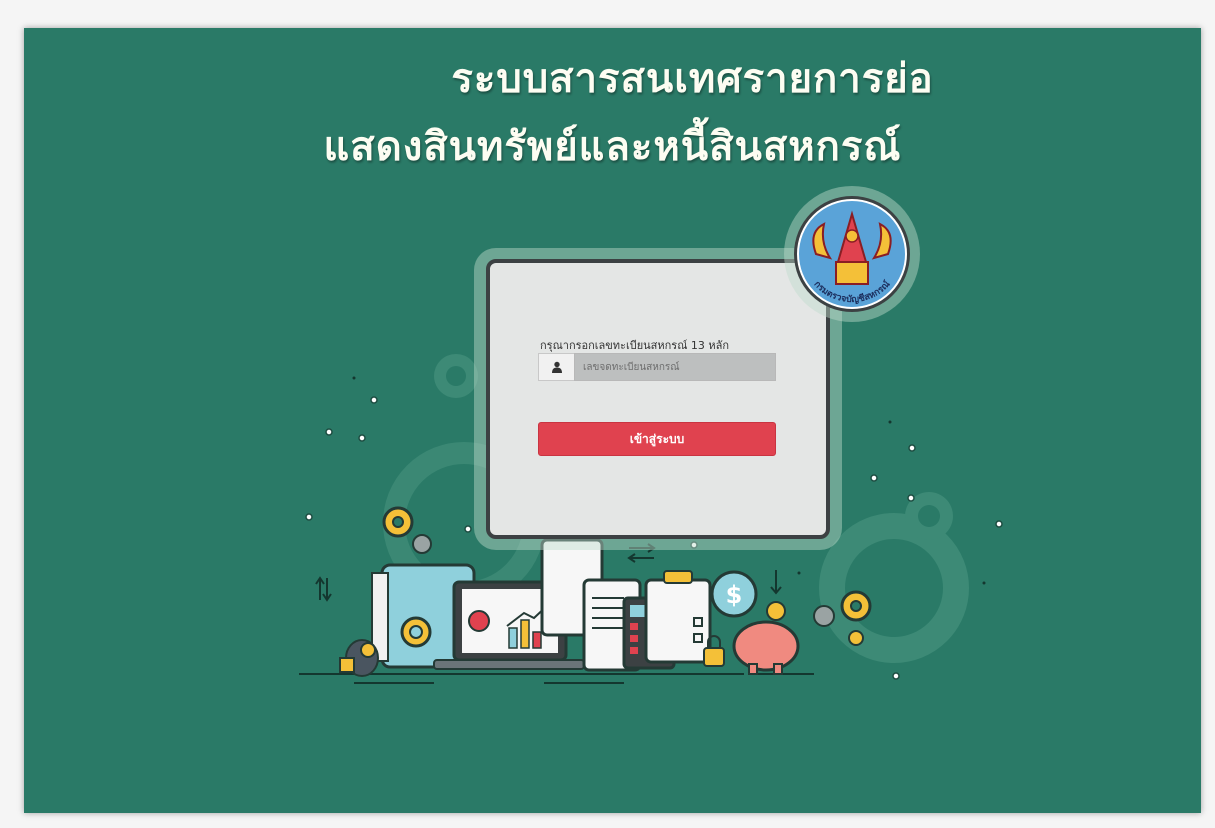  Describe the element at coordinates (556, 367) in the screenshot. I see `user-icon` at that location.